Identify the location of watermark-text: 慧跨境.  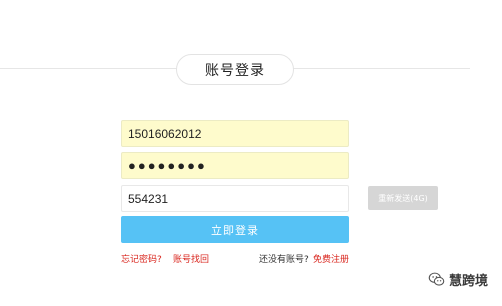
(469, 281).